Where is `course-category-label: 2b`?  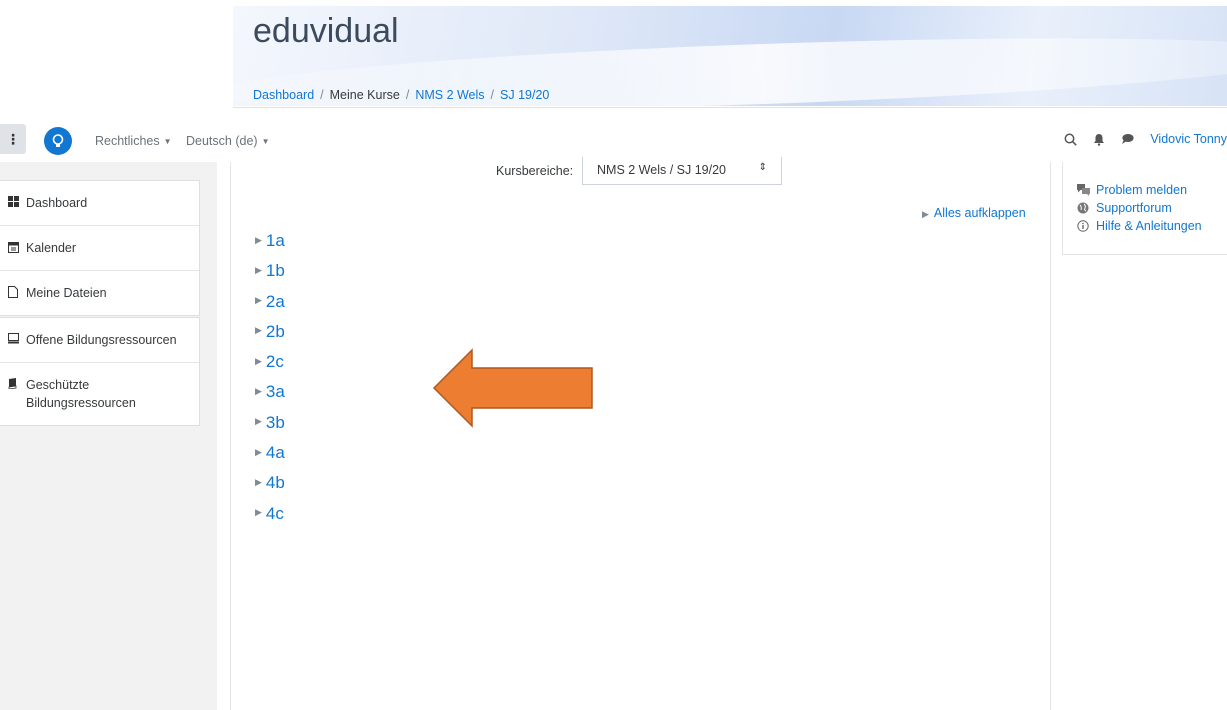 course-category-label: 2b is located at coordinates (275, 331).